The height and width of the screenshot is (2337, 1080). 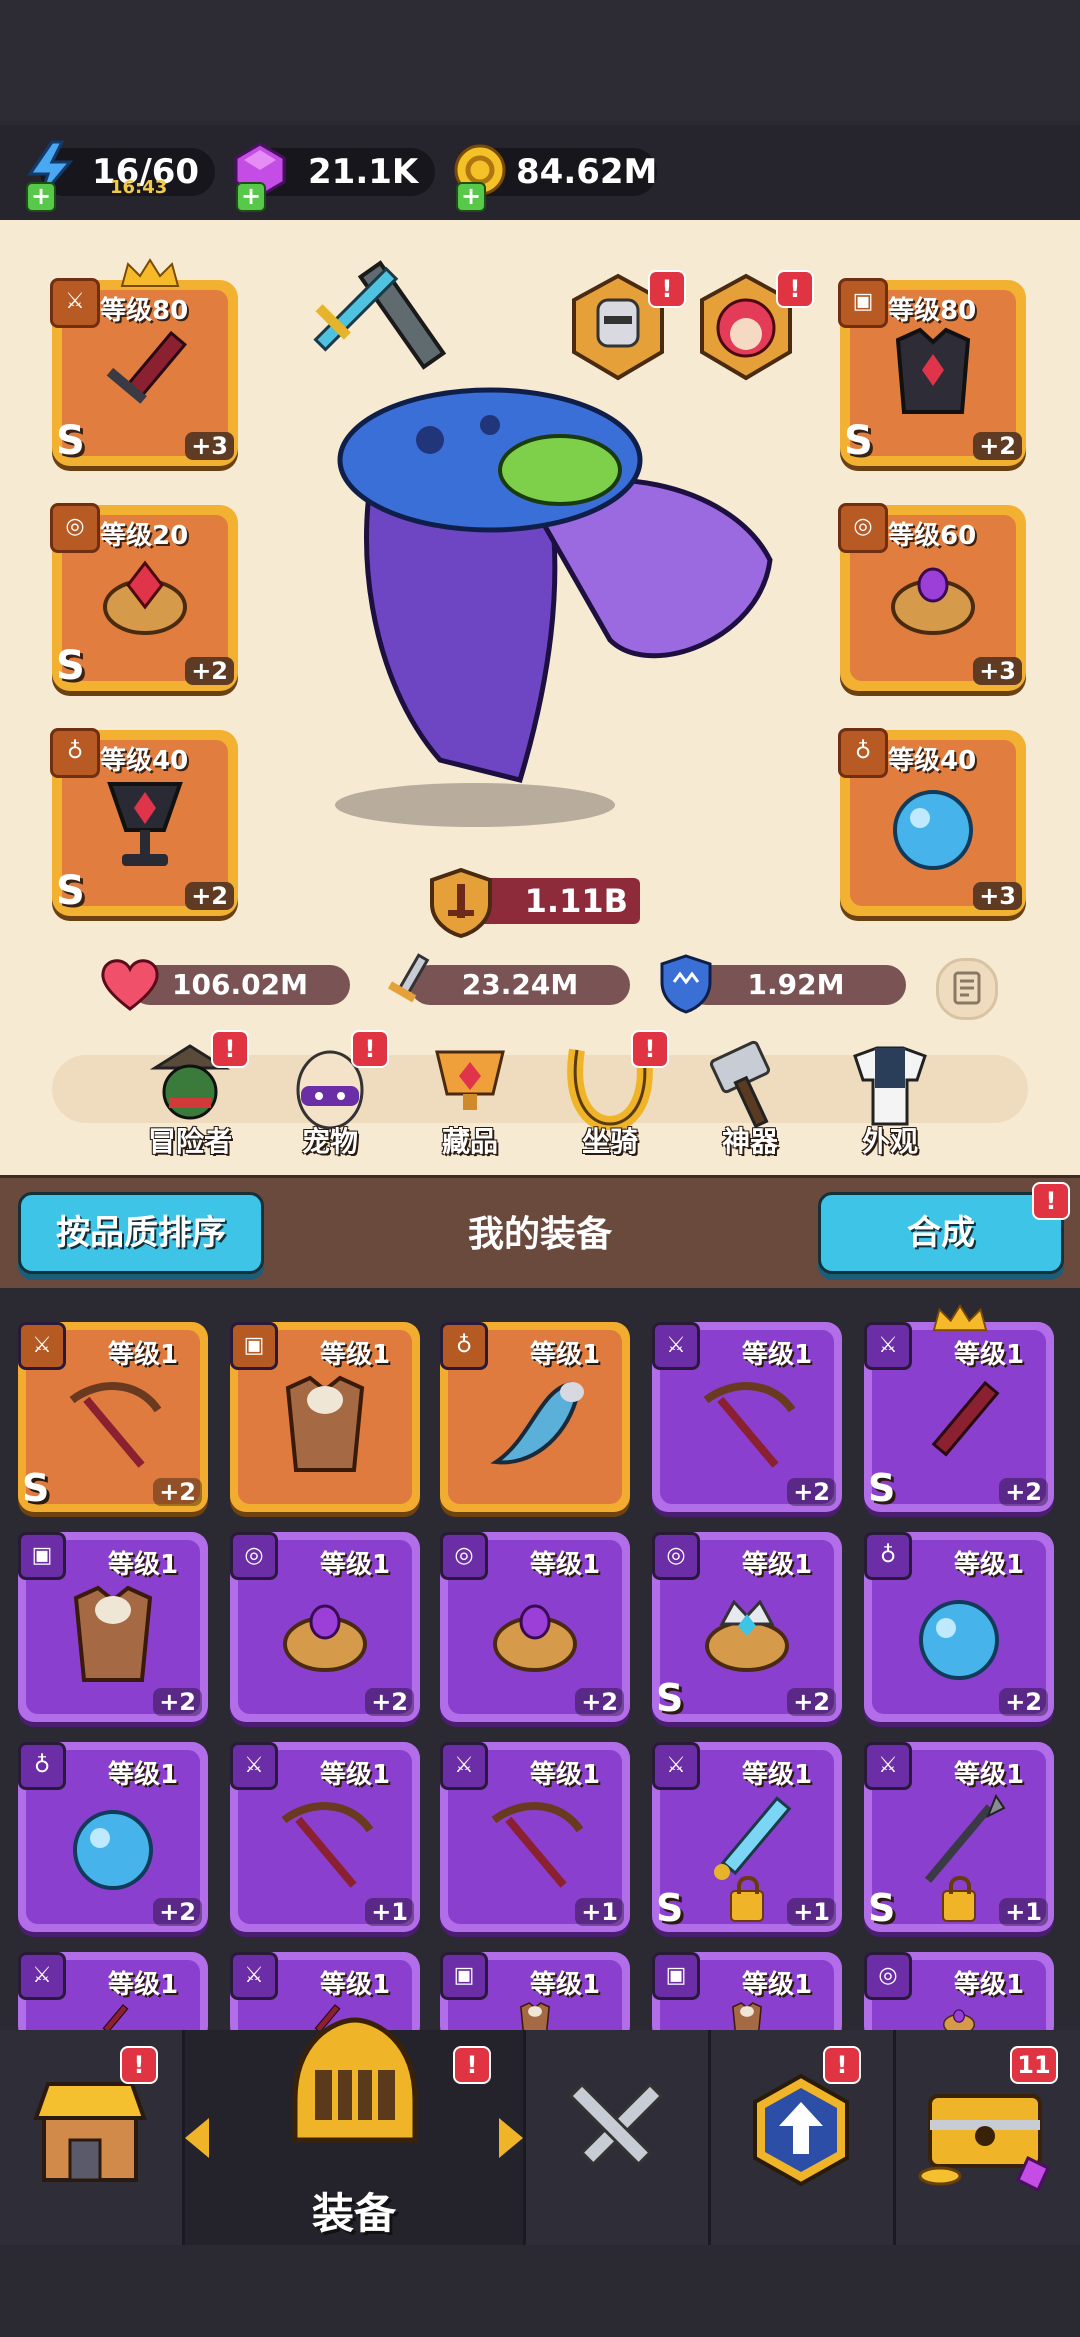 I want to click on nav-label: 冒险者, so click(x=189, y=1141).